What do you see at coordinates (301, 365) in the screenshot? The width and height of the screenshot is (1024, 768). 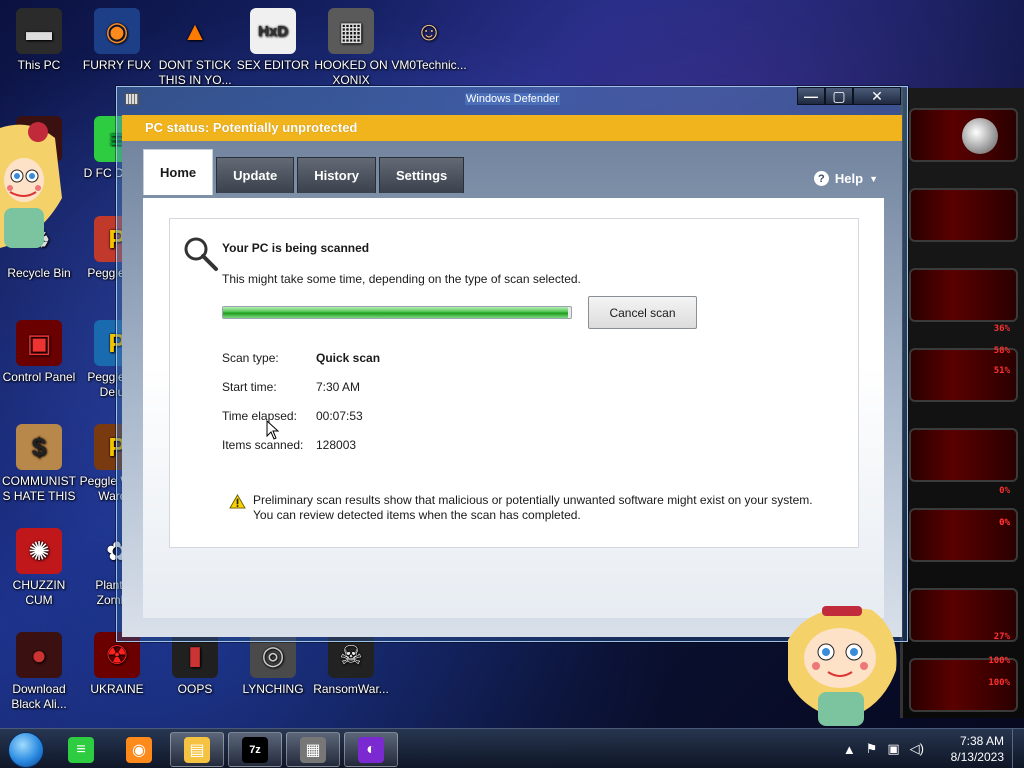 I see `scan-type-row: Scan type: Quick scan` at bounding box center [301, 365].